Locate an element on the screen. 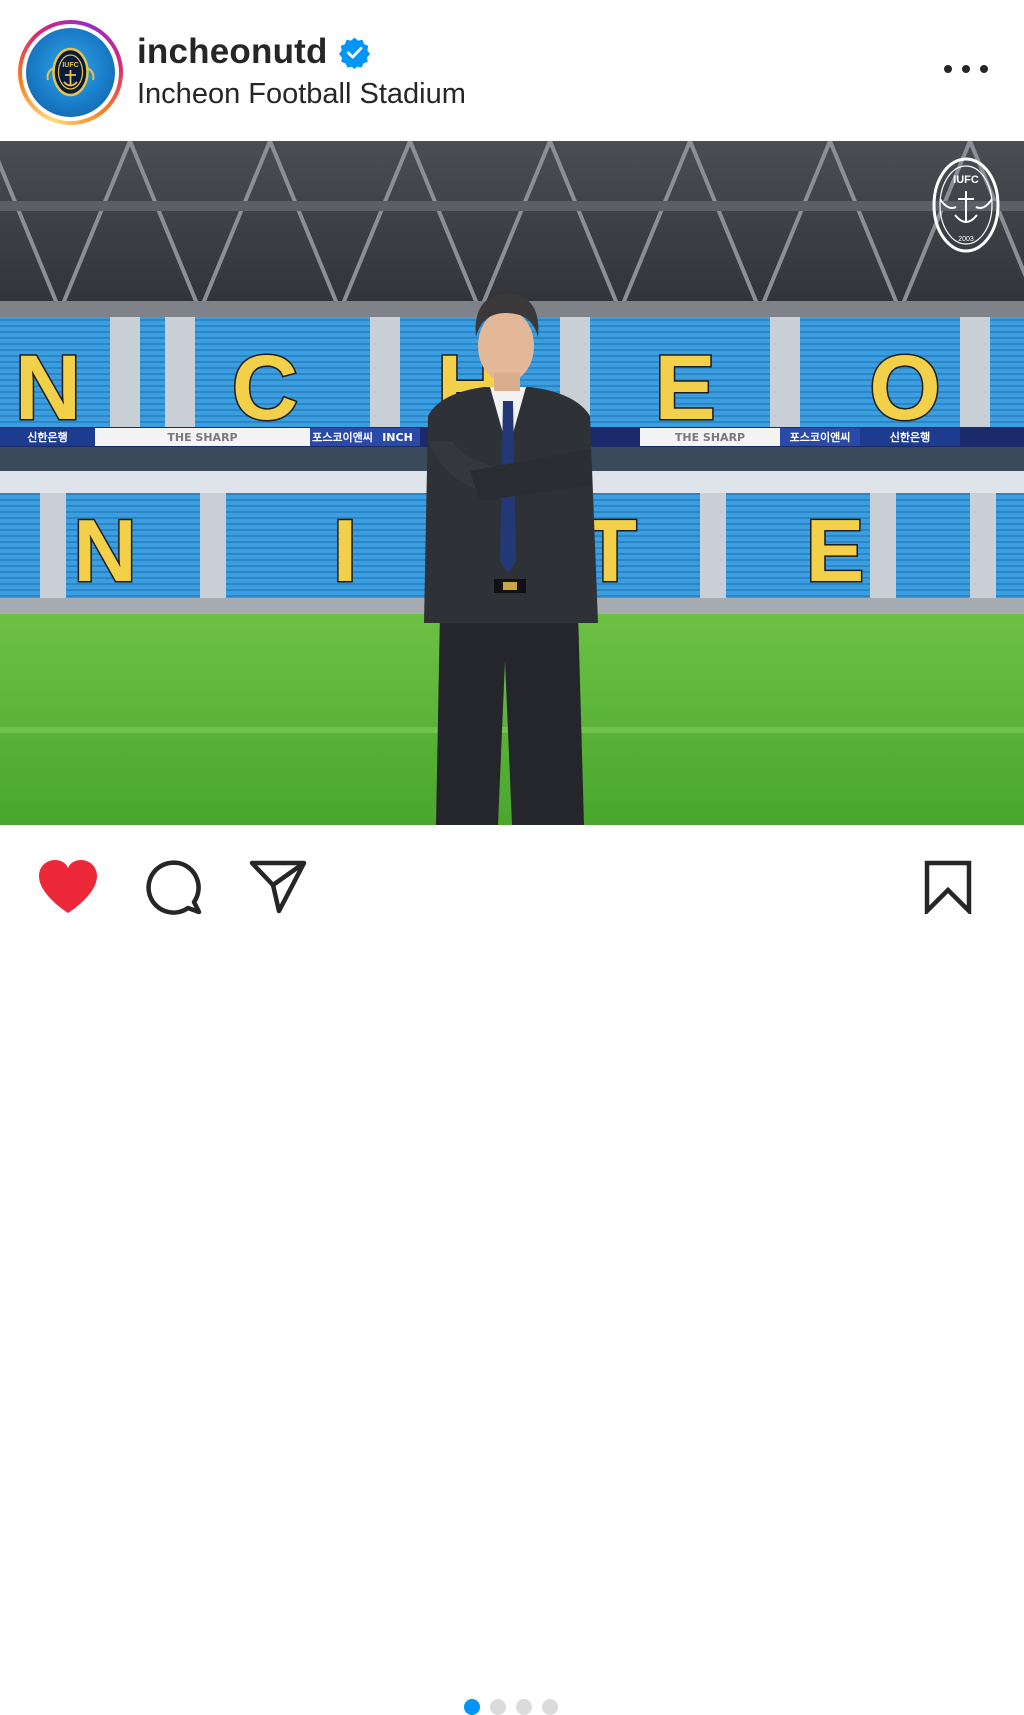  share-button is located at coordinates (278, 887).